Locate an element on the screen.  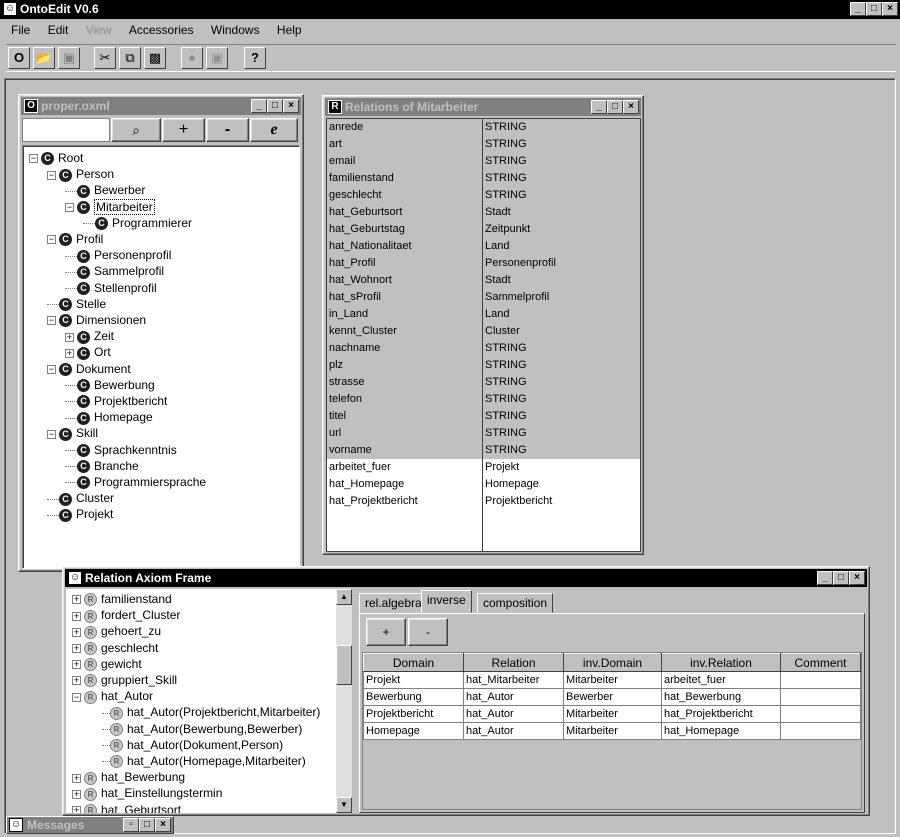
scroll-up-button: ▲ is located at coordinates (344, 597).